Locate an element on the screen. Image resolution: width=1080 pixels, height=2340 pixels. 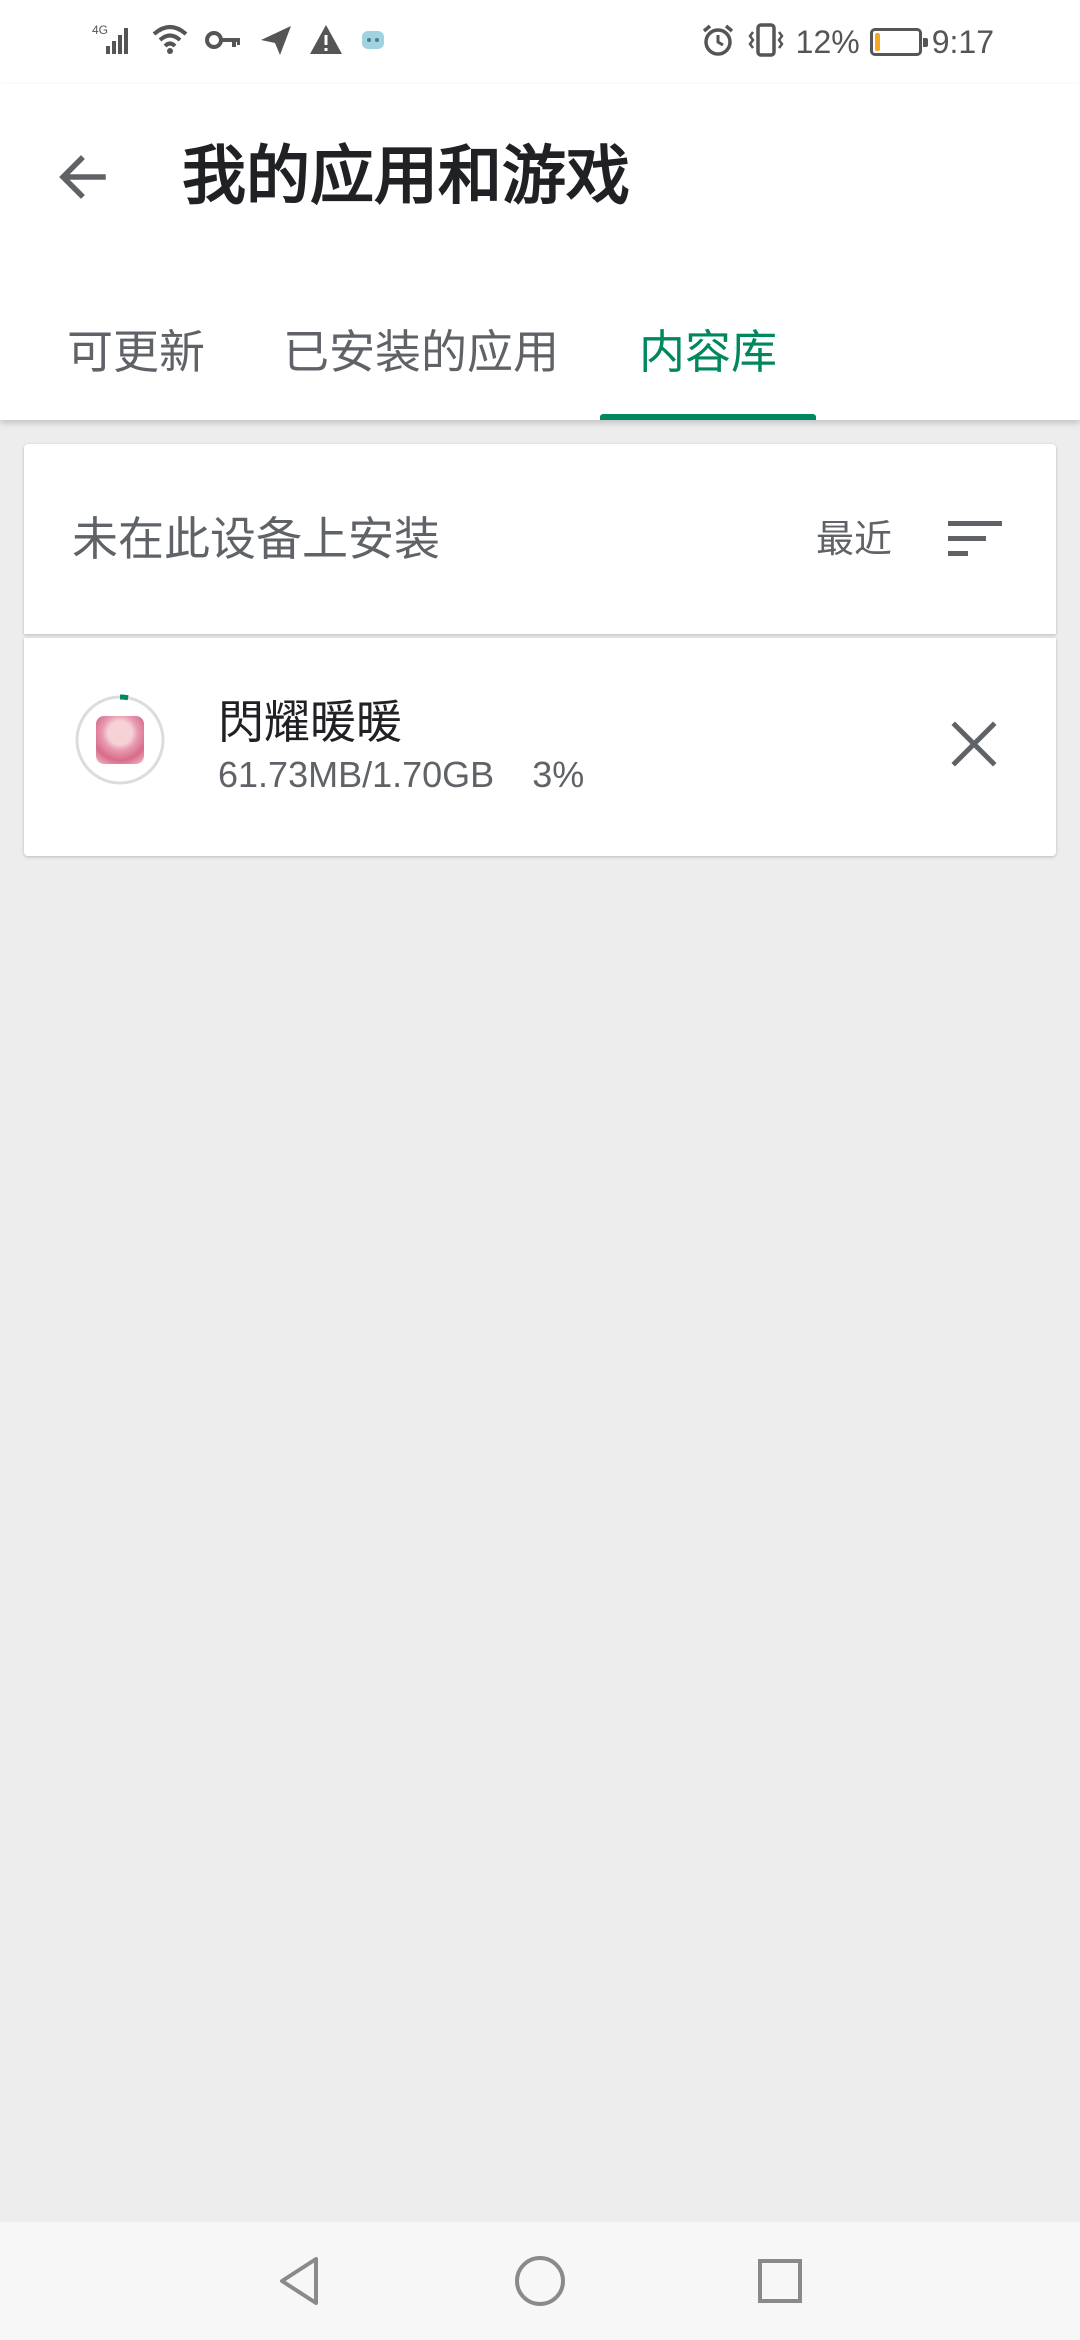
status-bar-left: 4G is located at coordinates (240, 42).